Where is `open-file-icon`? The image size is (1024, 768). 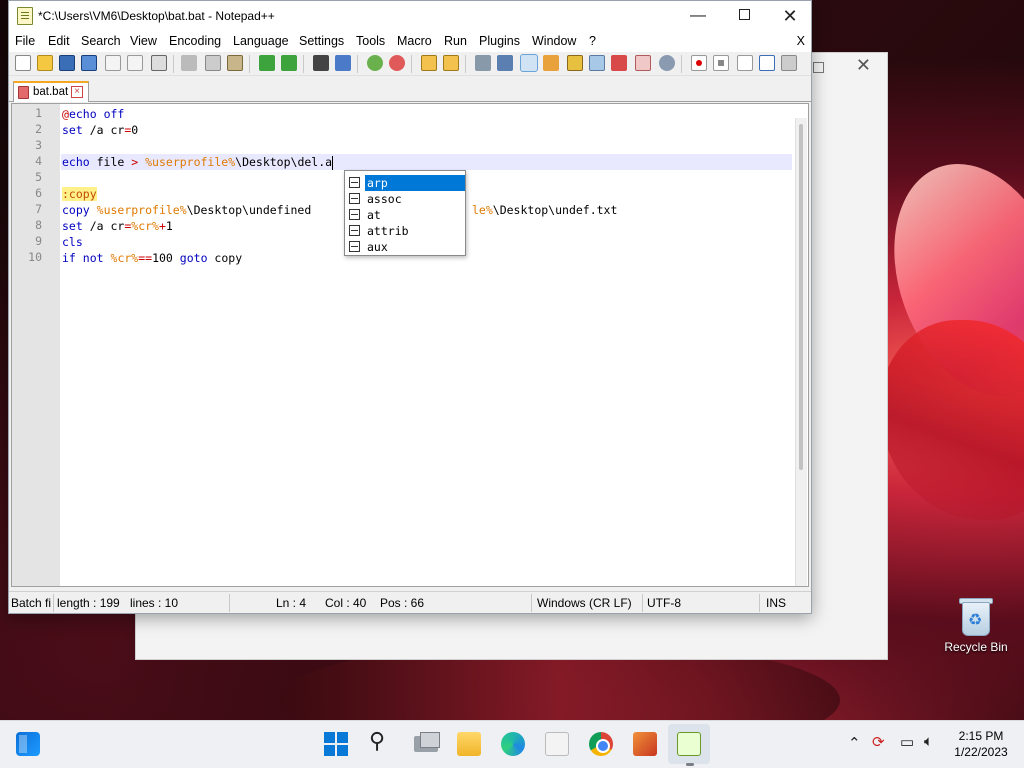 open-file-icon is located at coordinates (45, 63).